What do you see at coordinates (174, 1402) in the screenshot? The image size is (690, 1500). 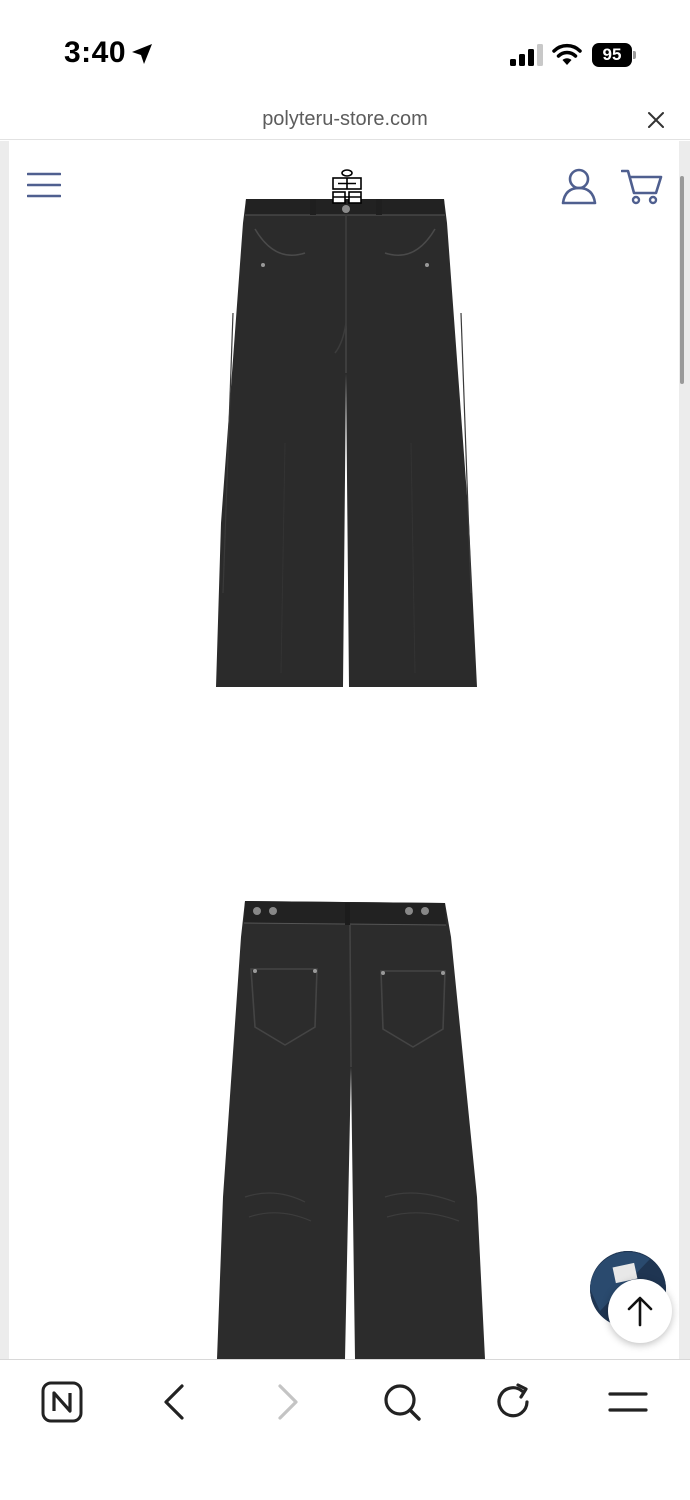 I see `back-icon` at bounding box center [174, 1402].